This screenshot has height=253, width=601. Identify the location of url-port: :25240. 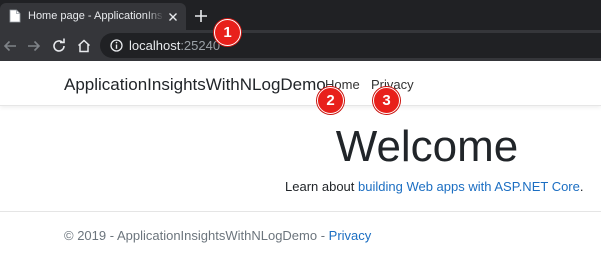
(200, 45).